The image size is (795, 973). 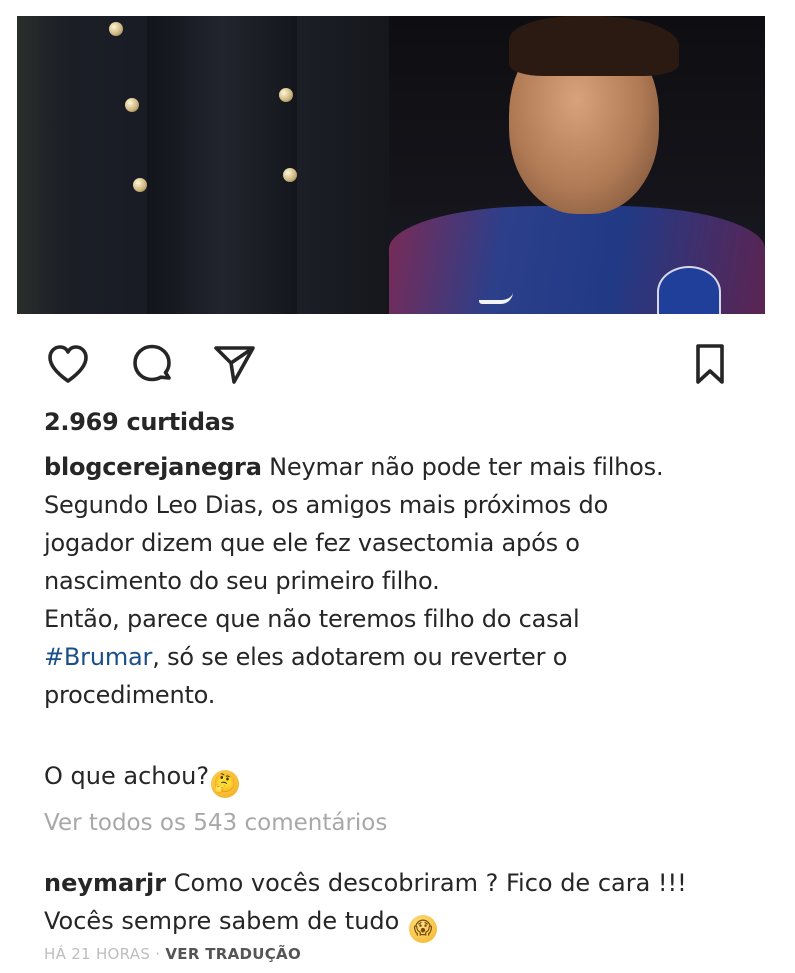 What do you see at coordinates (222, 921) in the screenshot?
I see `comment-text: Vocês sempre sabem de tudo` at bounding box center [222, 921].